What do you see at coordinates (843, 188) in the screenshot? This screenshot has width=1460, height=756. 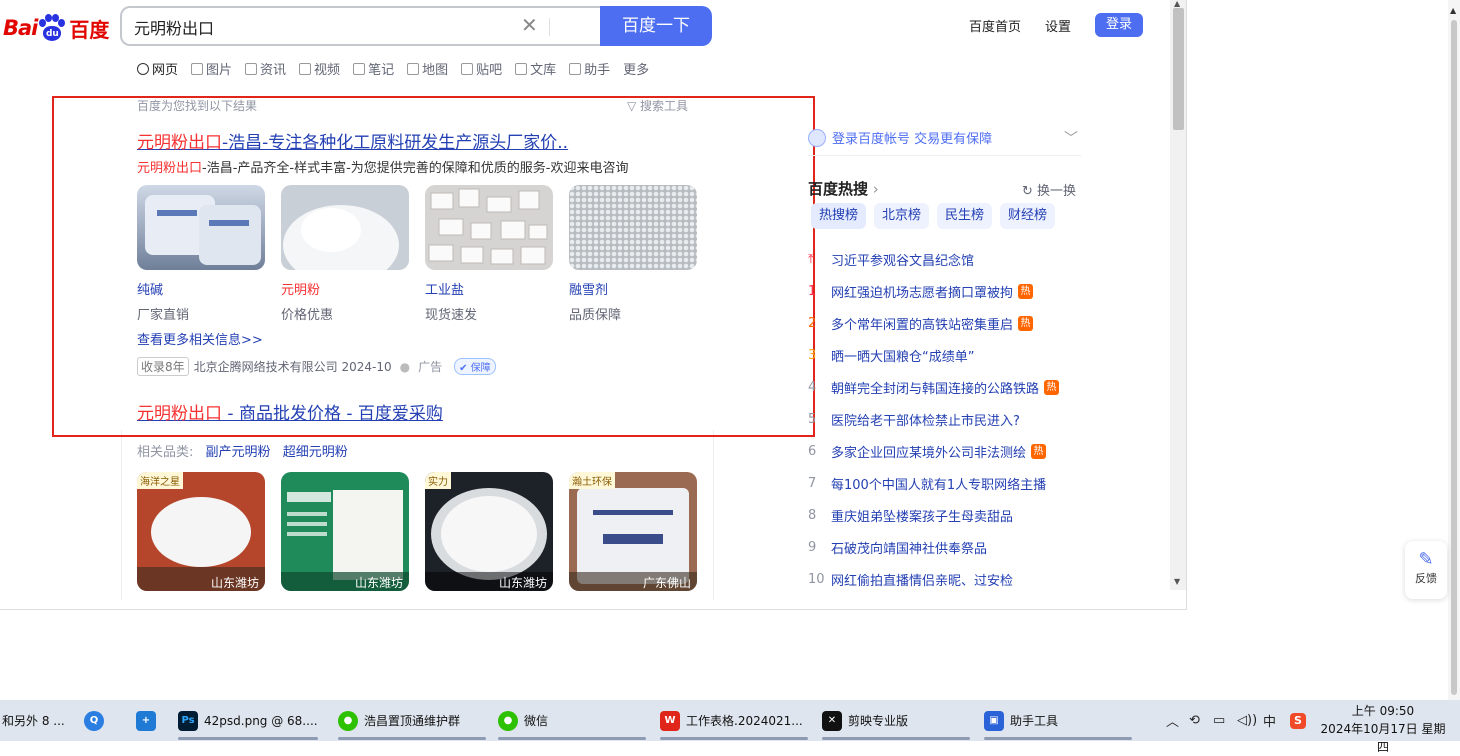 I see `hot-search-title: 百度热搜 ›` at bounding box center [843, 188].